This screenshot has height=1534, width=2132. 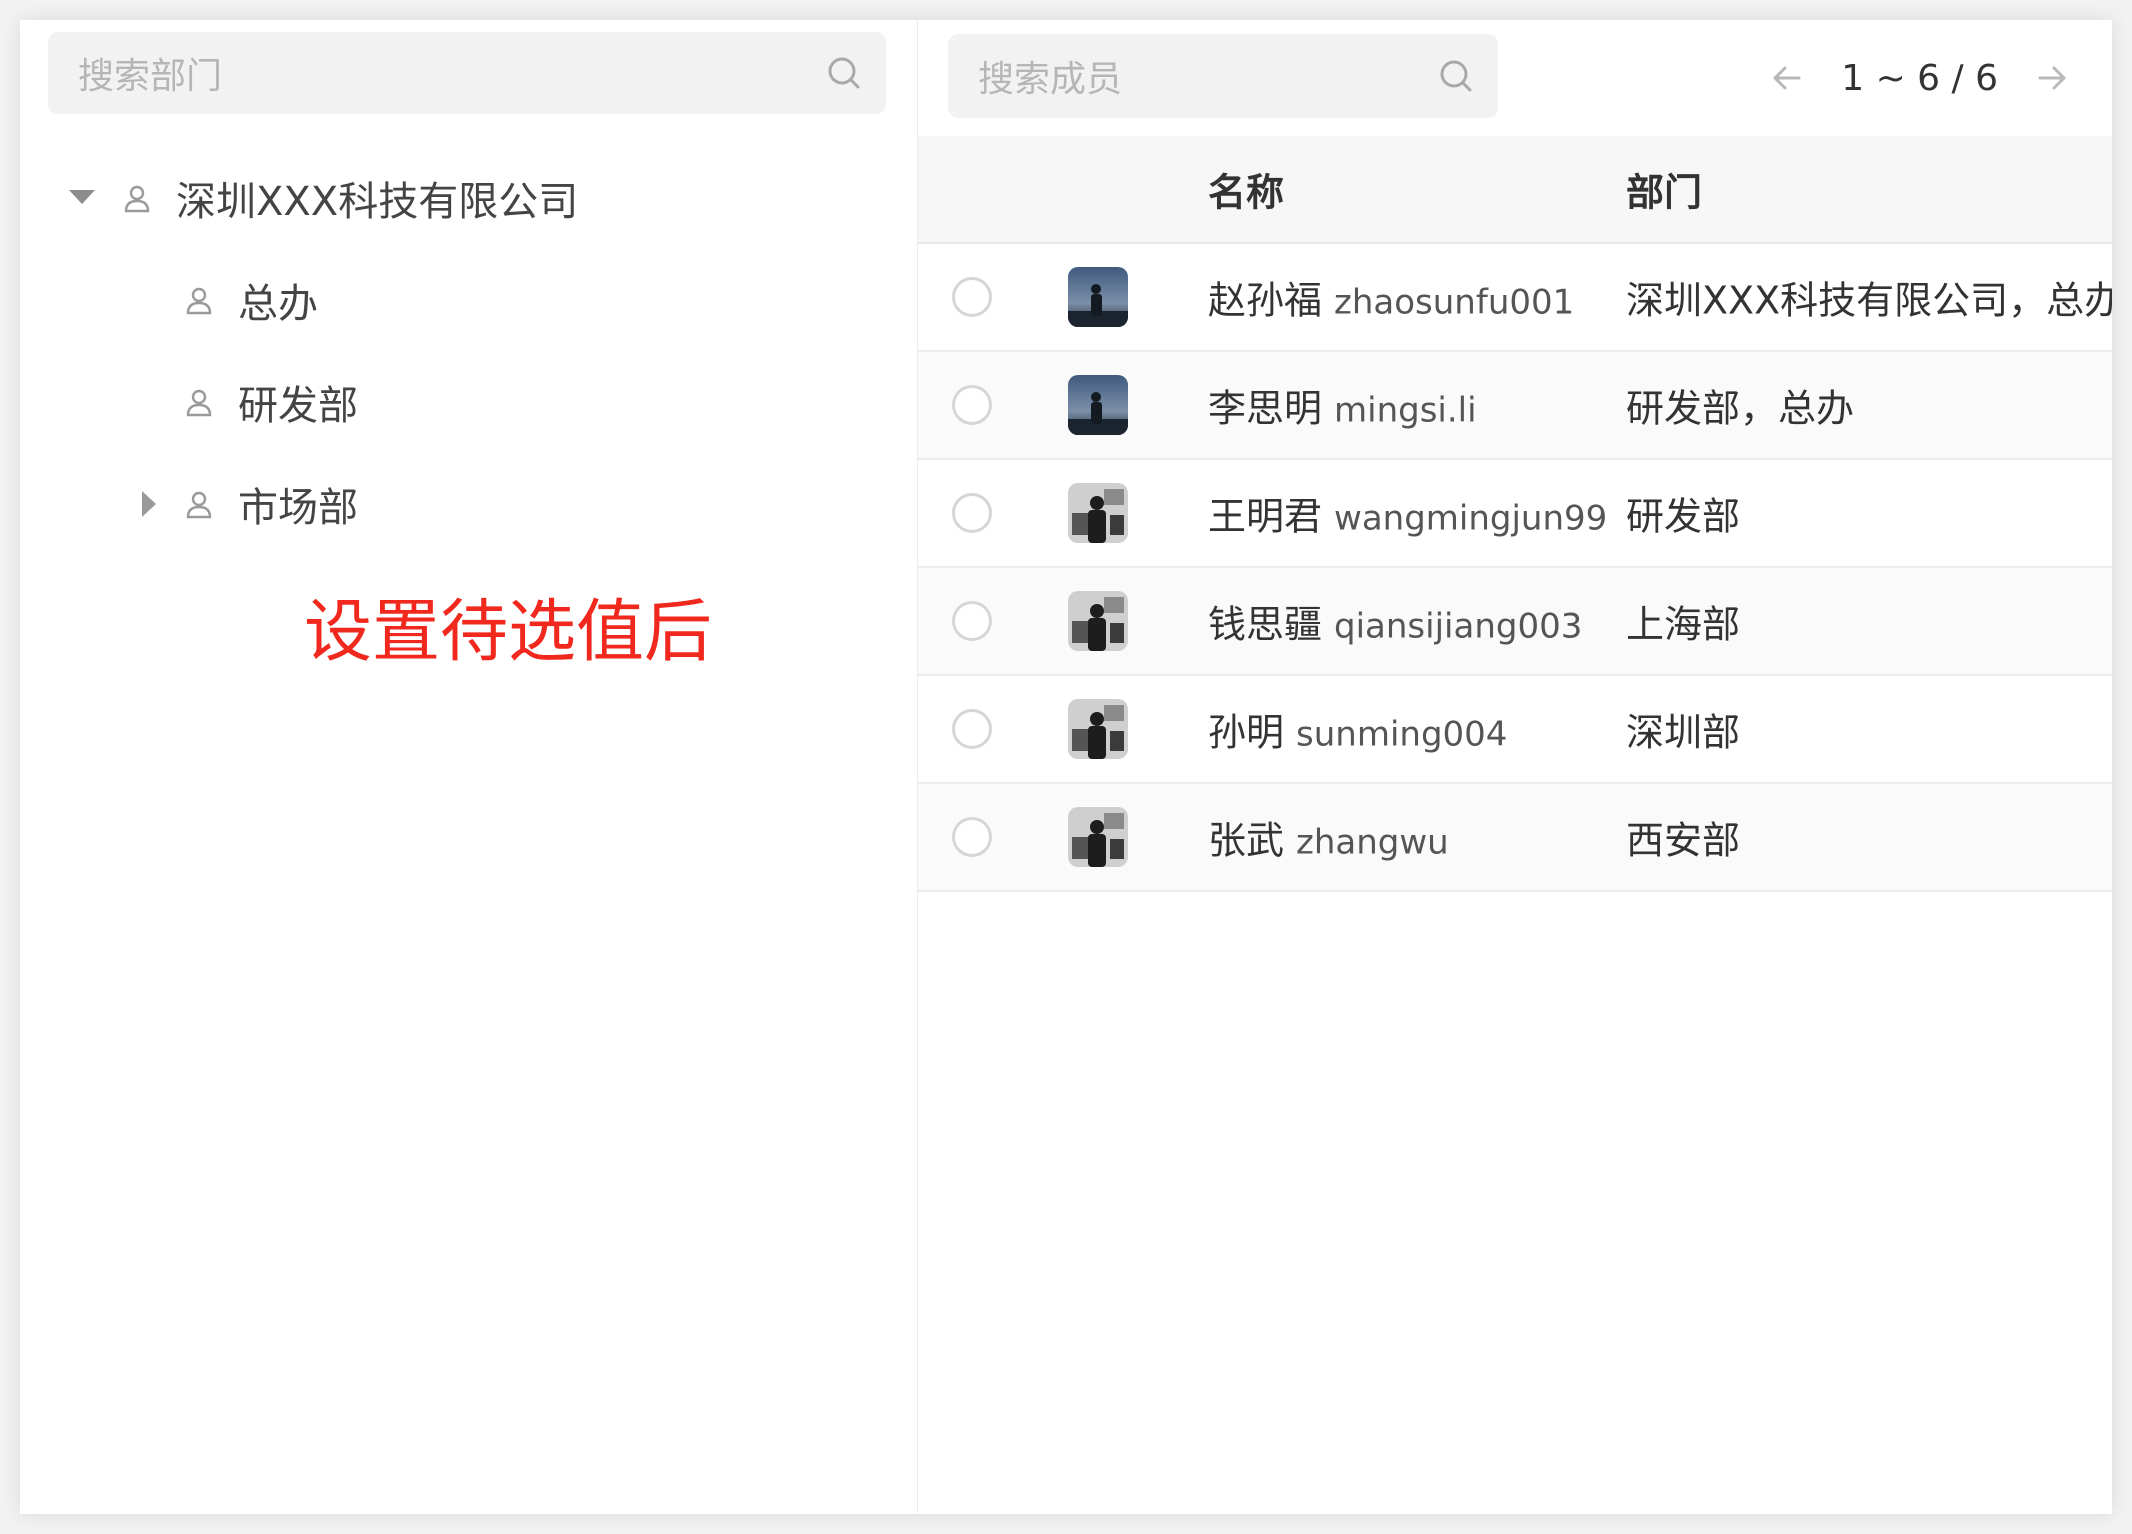 I want to click on member-department: 深圳XXX科技有限公司，总办, so click(x=1869, y=300).